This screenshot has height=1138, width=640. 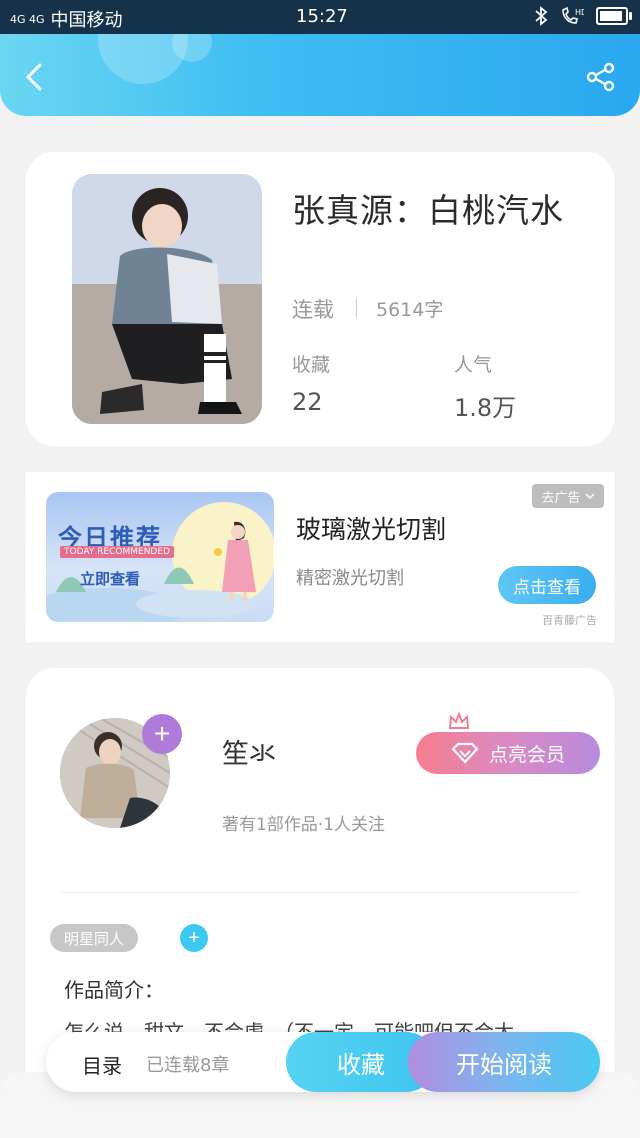 I want to click on status-right: HD, so click(x=583, y=16).